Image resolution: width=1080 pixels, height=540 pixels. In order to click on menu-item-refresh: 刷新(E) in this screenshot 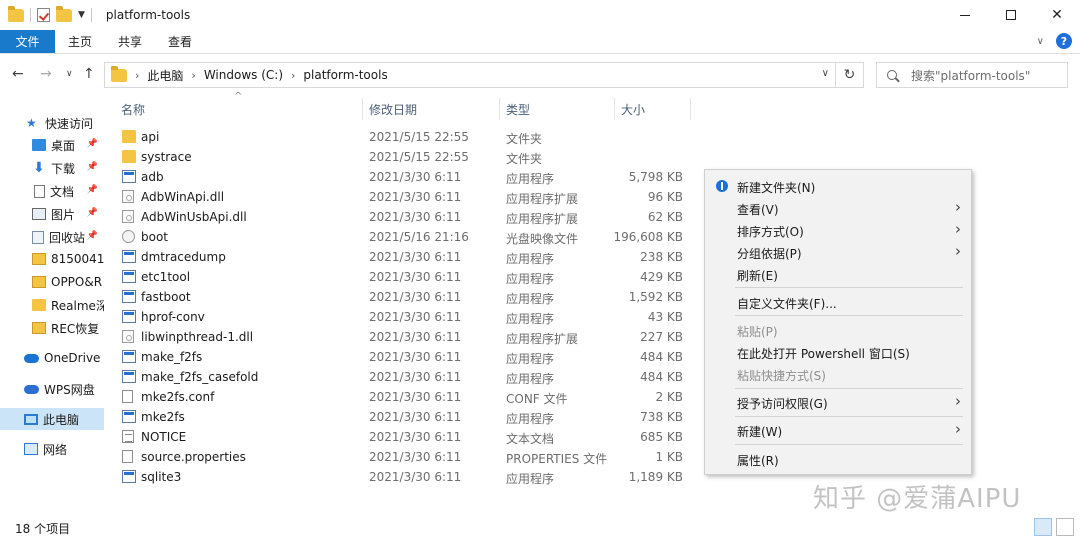, I will do `click(838, 274)`.